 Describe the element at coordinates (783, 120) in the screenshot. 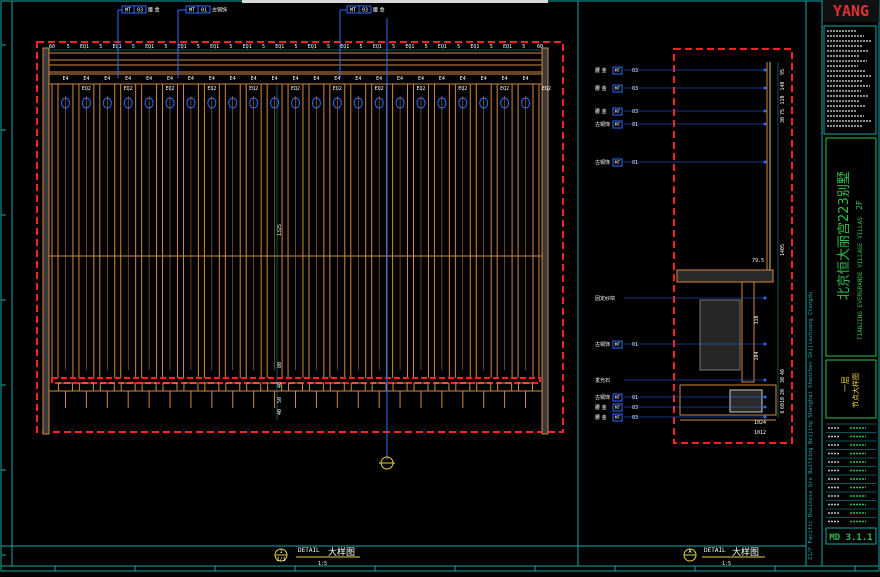

I see `section-dim-label: 30` at that location.